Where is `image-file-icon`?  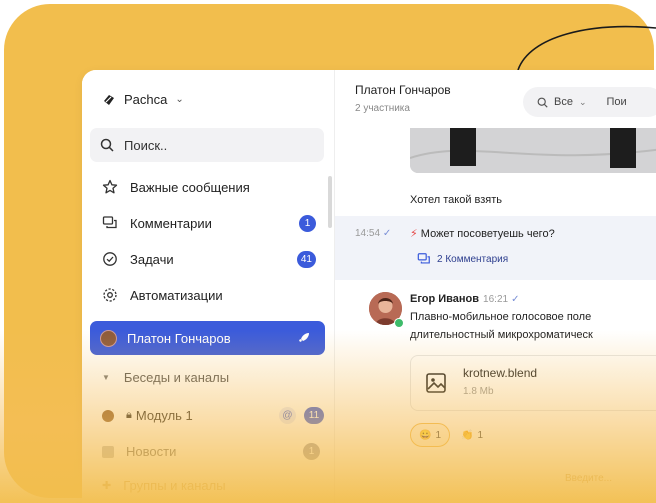 image-file-icon is located at coordinates (436, 383).